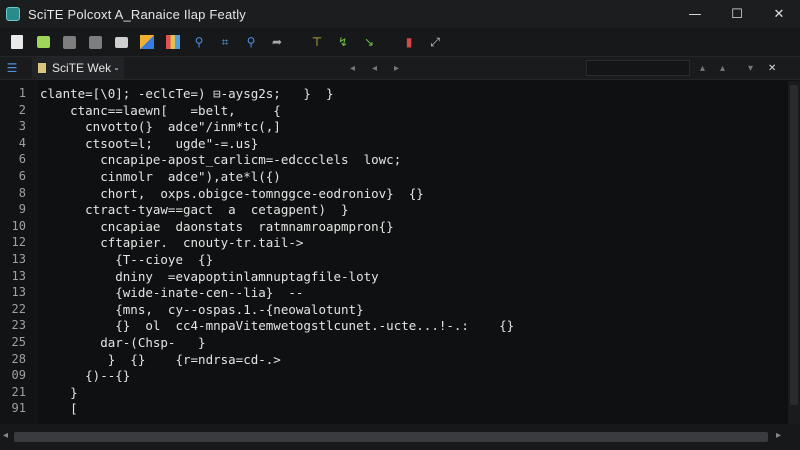 The height and width of the screenshot is (450, 800). Describe the element at coordinates (59, 392) in the screenshot. I see `code-text: }` at that location.